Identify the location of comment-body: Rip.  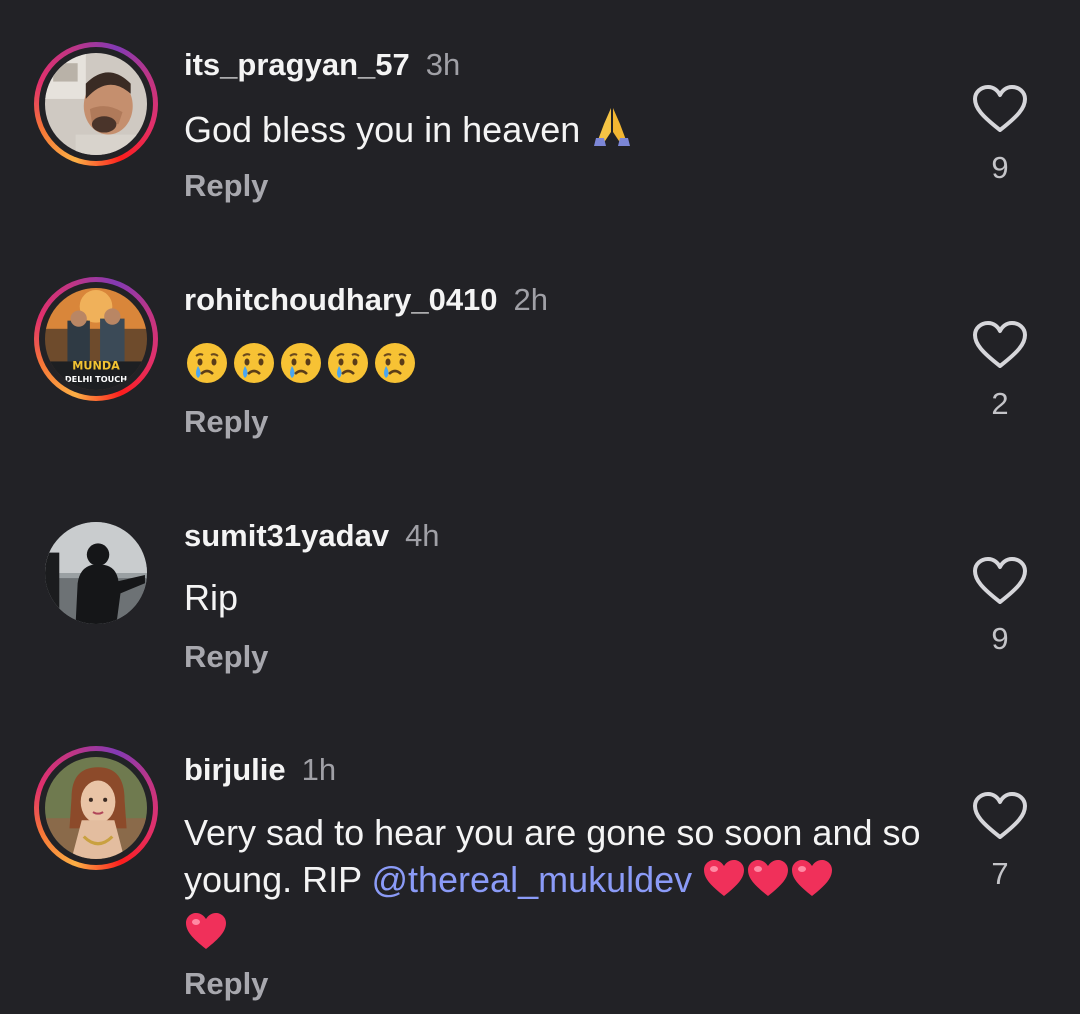
(211, 597).